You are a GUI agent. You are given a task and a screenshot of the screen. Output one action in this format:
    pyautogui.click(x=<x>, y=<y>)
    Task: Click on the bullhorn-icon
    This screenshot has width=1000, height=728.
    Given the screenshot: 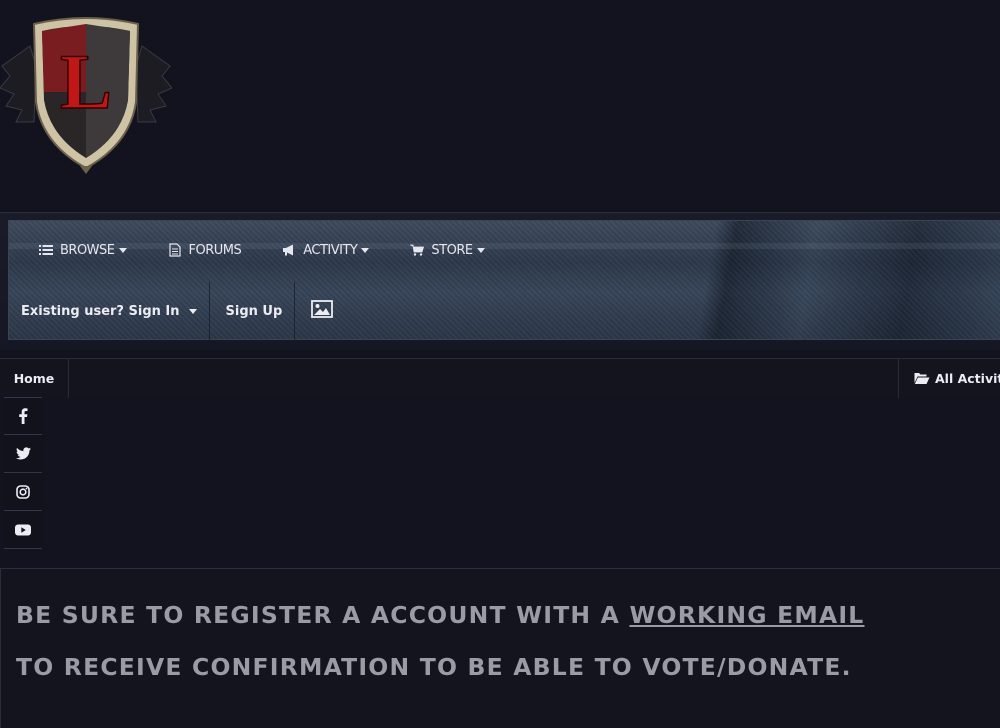 What is the action you would take?
    pyautogui.click(x=289, y=250)
    